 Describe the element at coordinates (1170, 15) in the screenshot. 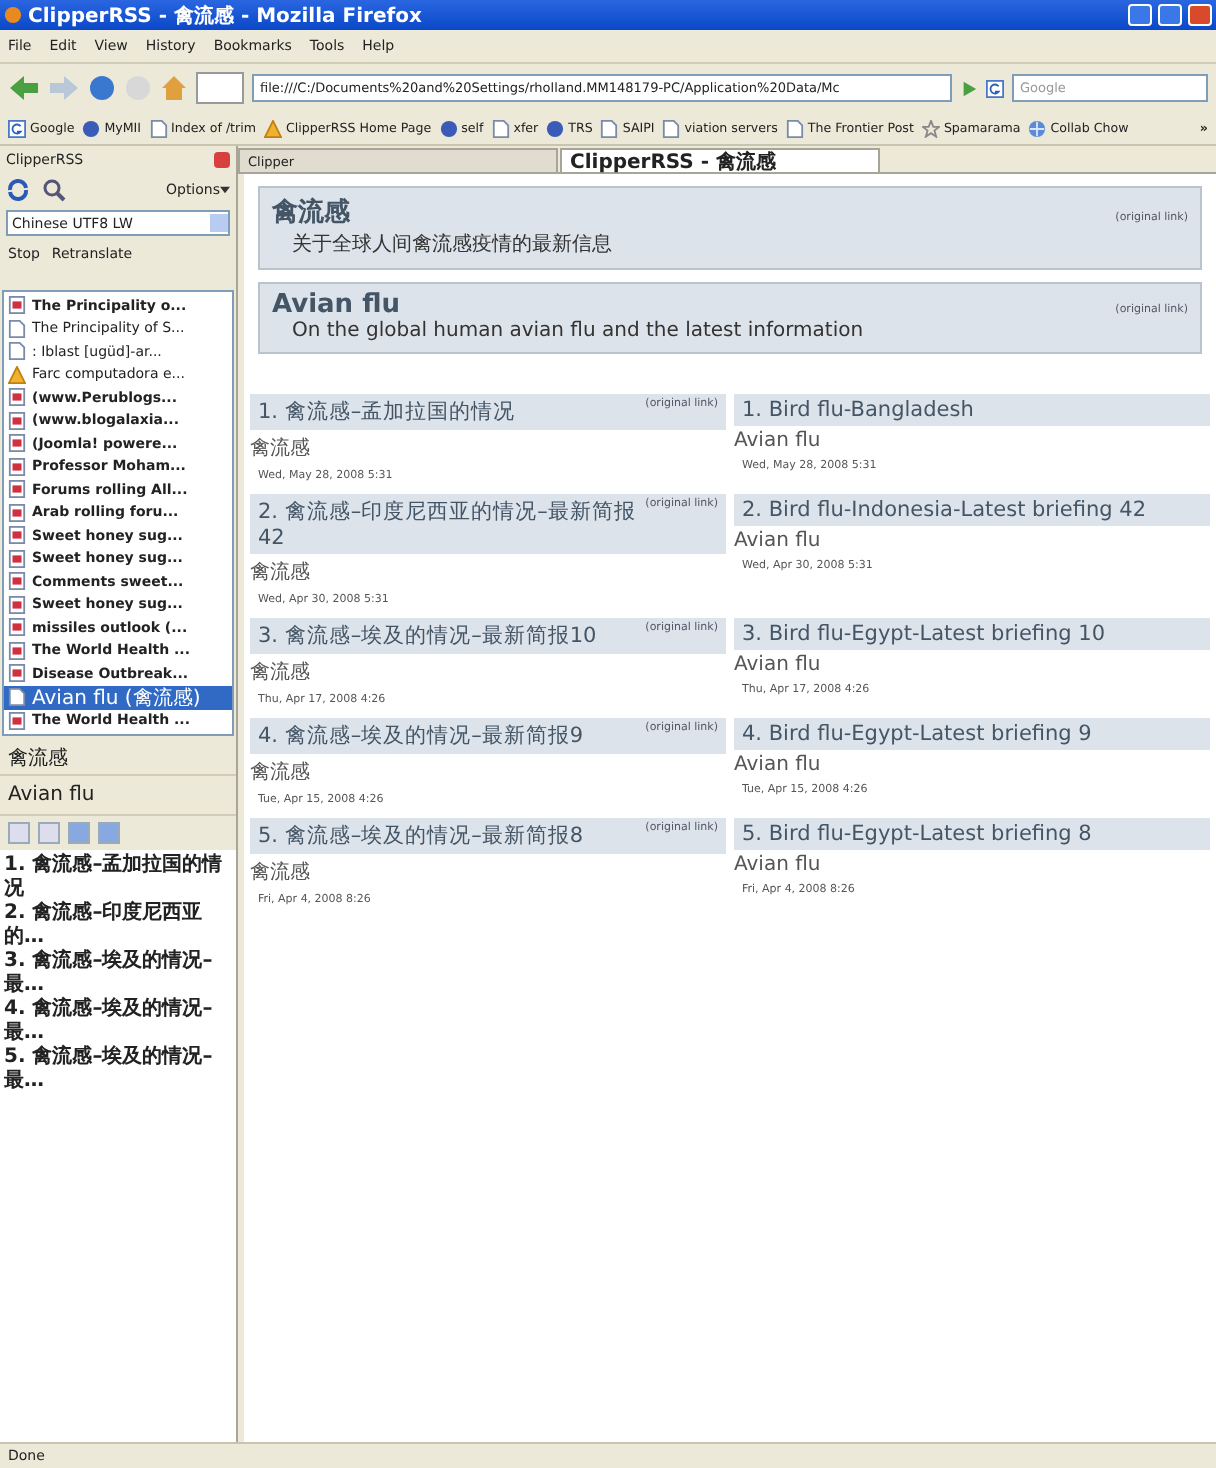

I see `maximize-button` at that location.